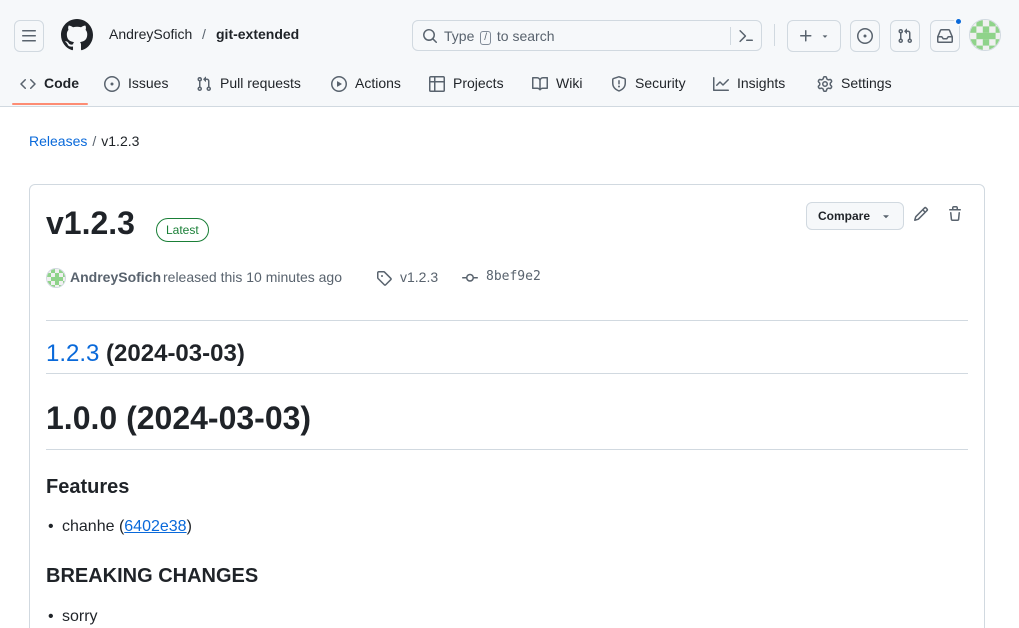 This screenshot has height=628, width=1019. What do you see at coordinates (257, 34) in the screenshot?
I see `repo-name-link: git-extended` at bounding box center [257, 34].